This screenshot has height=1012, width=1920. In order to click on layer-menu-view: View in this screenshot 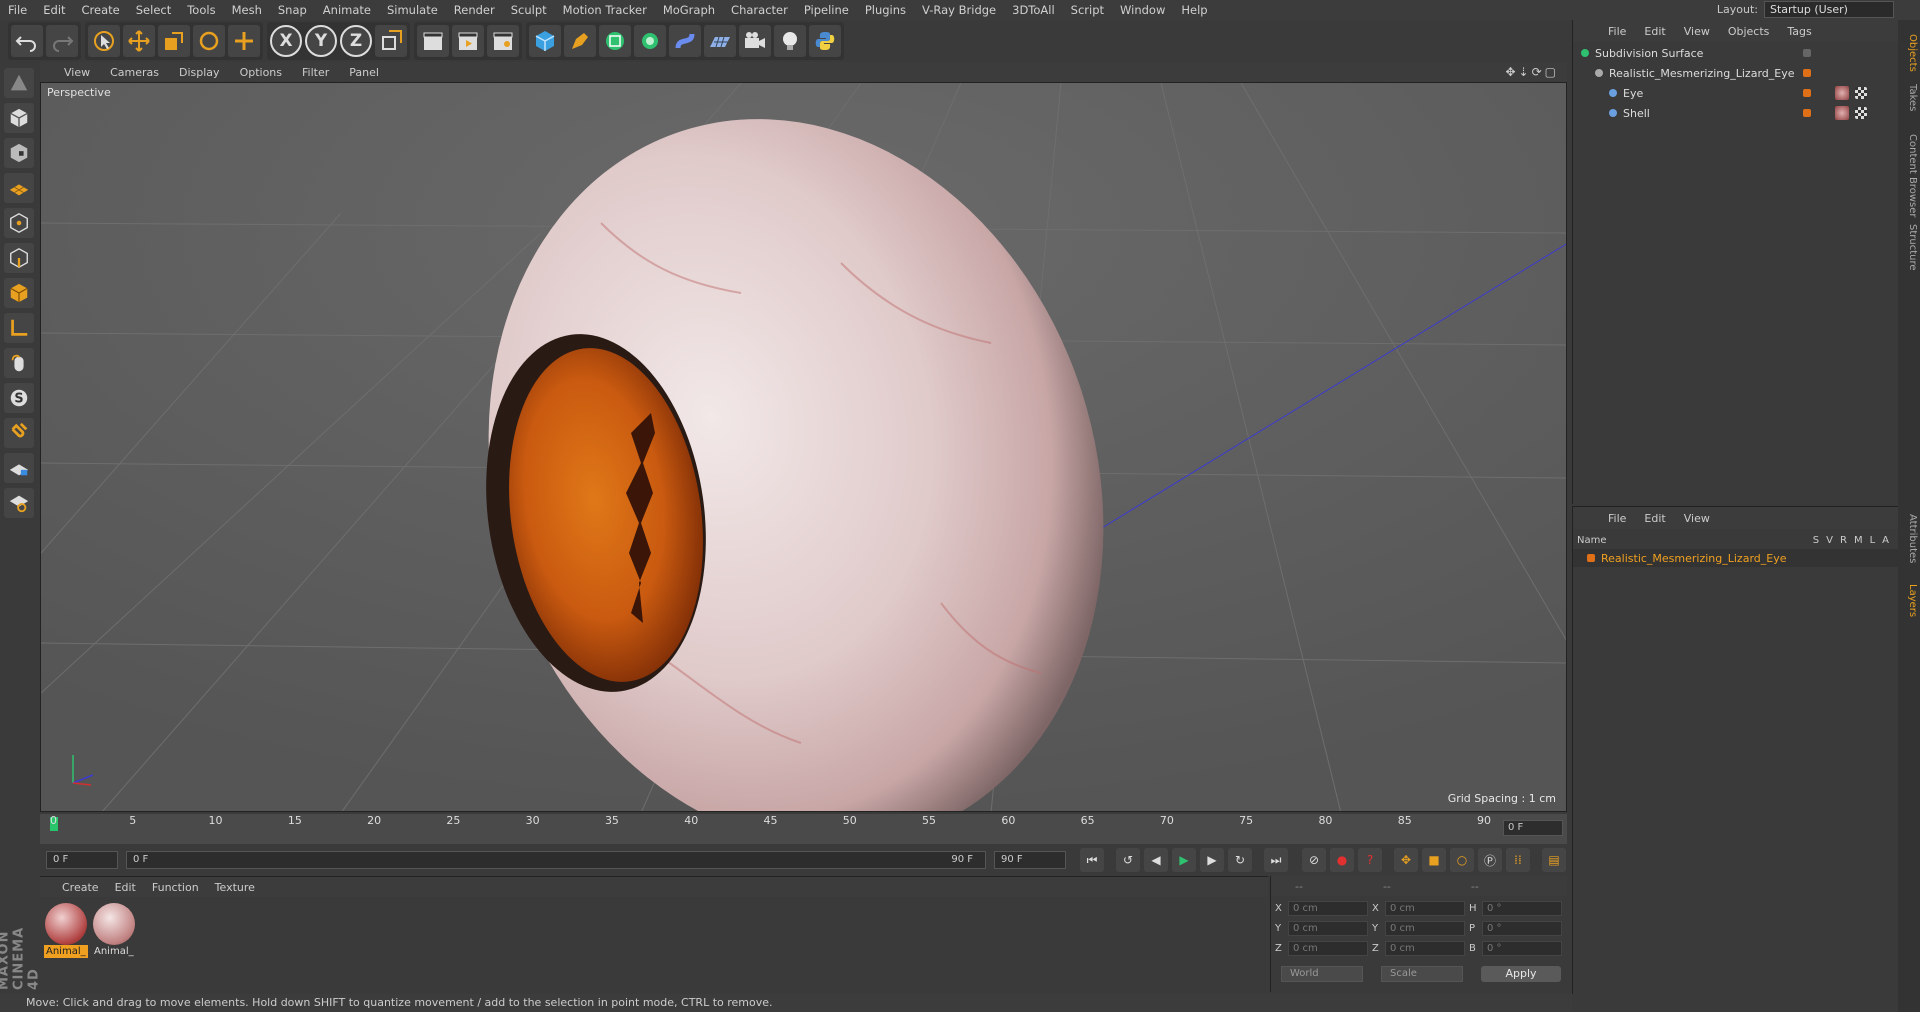, I will do `click(1697, 518)`.